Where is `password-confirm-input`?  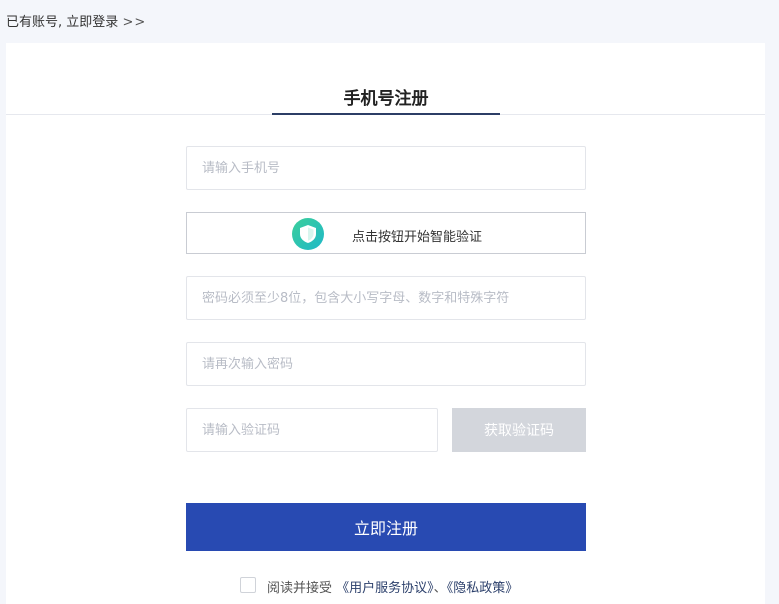 password-confirm-input is located at coordinates (386, 364).